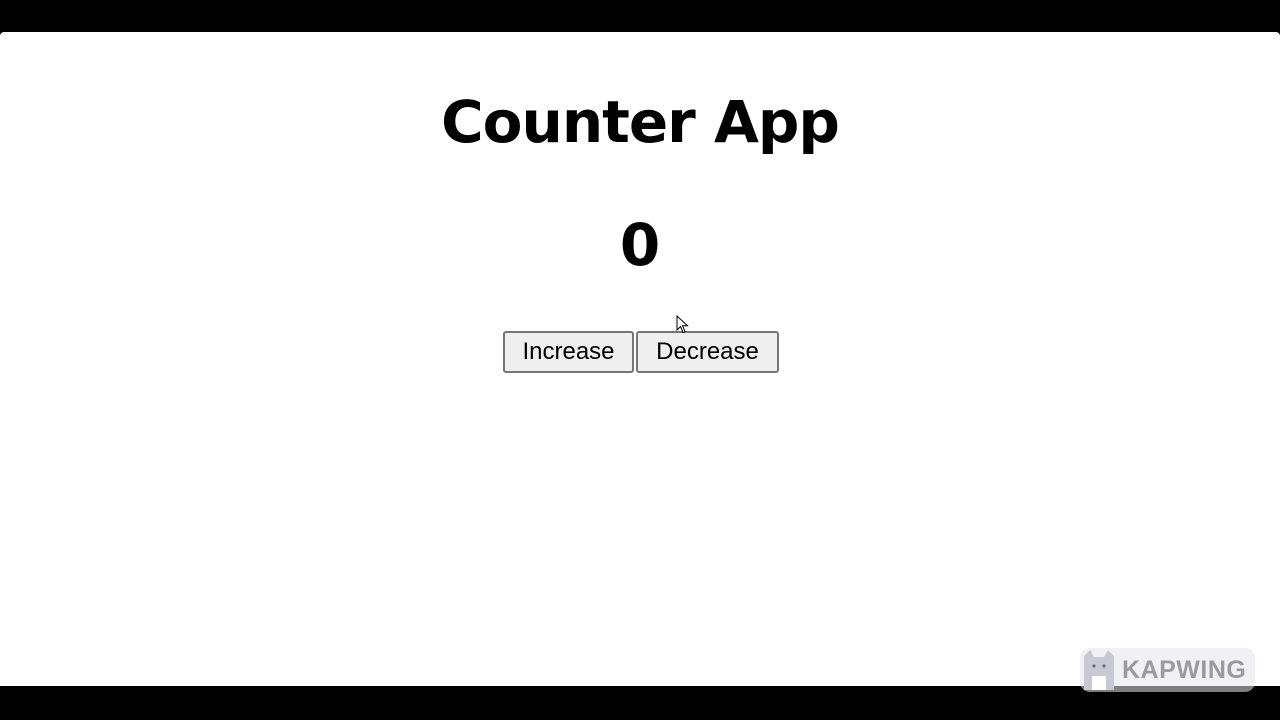 This screenshot has height=720, width=1280. Describe the element at coordinates (1099, 670) in the screenshot. I see `kapwing-cat-logo-icon` at that location.